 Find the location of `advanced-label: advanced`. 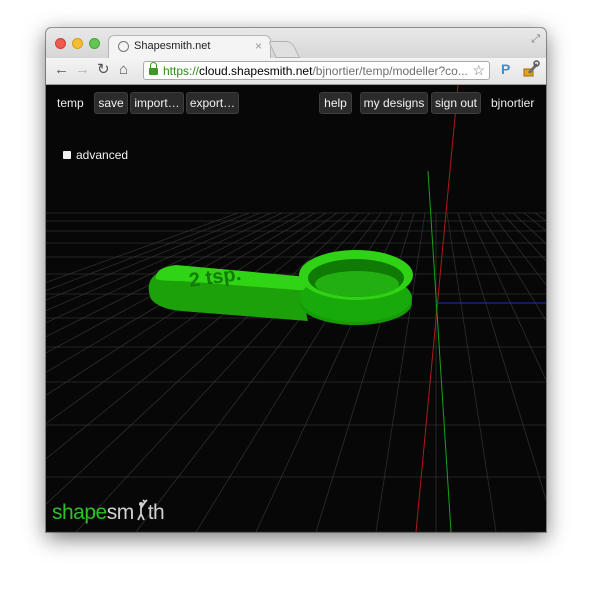

advanced-label: advanced is located at coordinates (102, 155).